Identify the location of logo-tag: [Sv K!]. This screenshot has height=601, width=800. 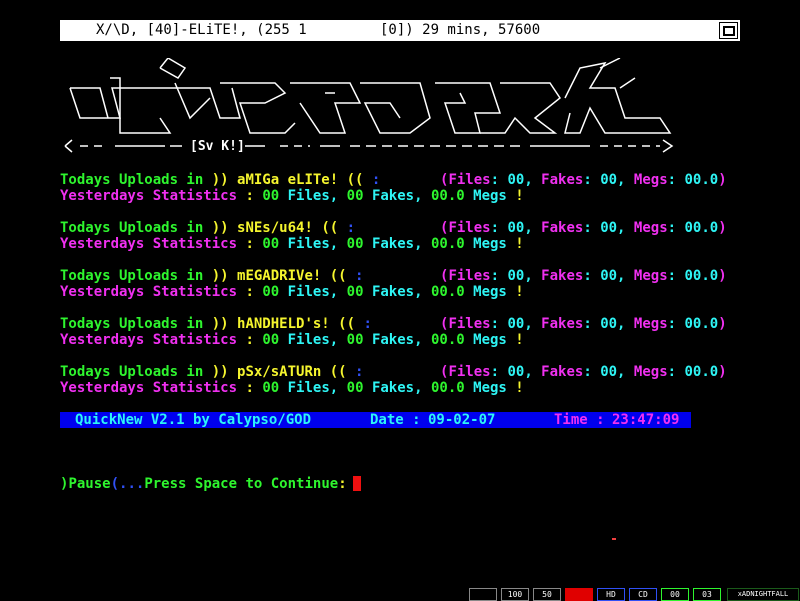
(217, 146).